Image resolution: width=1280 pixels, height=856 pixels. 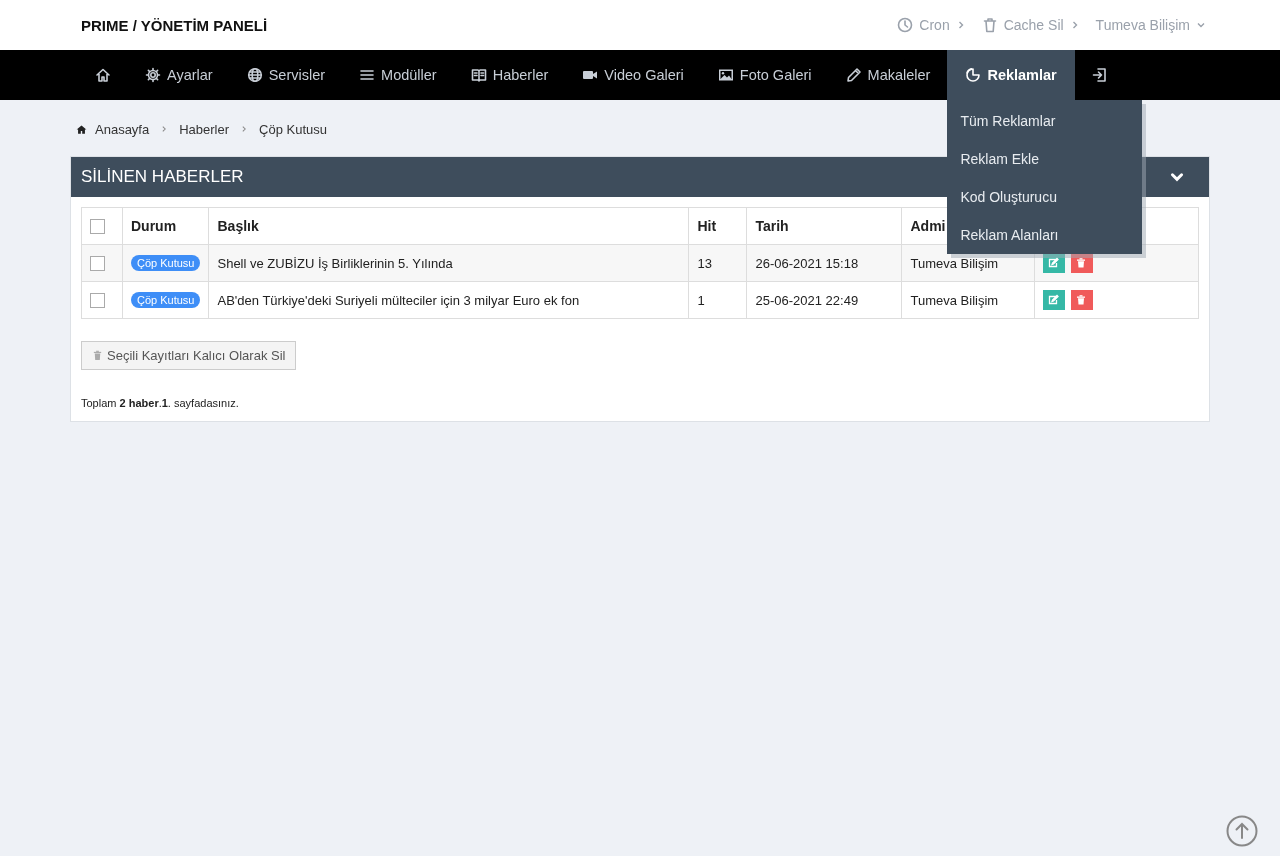 I want to click on table-cell: 25-06-2021 22:49, so click(x=824, y=300).